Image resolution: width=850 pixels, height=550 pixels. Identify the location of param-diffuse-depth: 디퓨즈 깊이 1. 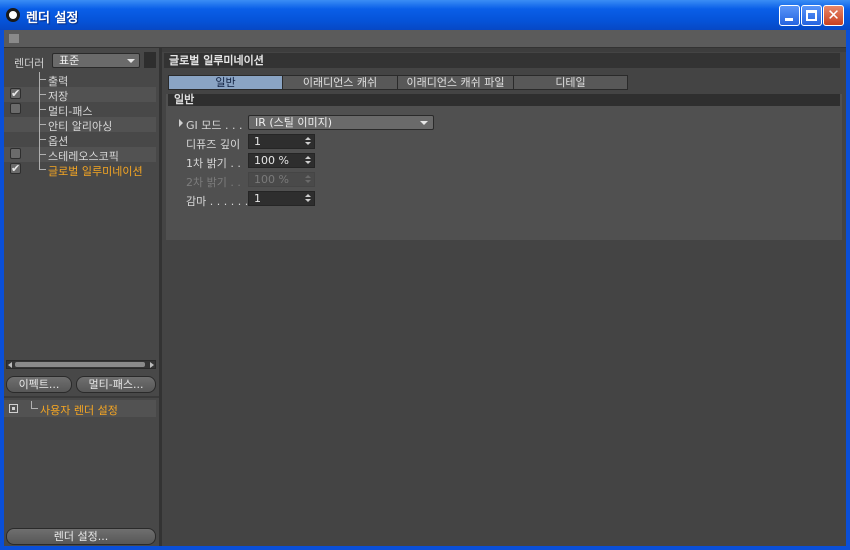
(504, 142).